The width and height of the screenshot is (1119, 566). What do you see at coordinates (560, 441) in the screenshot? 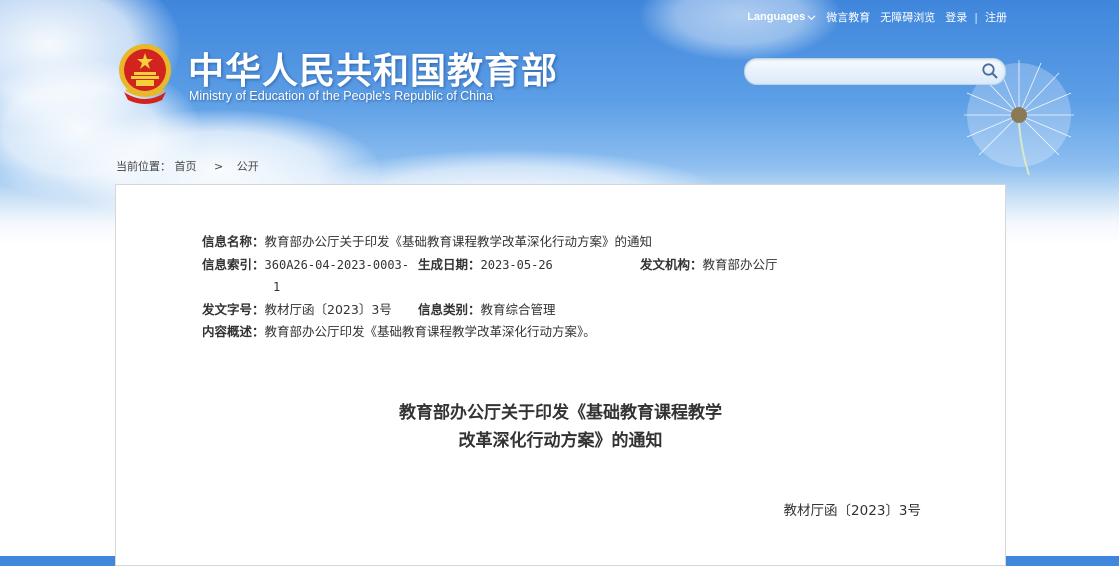
I see `document-title-line2: 改革深化行动方案》的通知` at bounding box center [560, 441].